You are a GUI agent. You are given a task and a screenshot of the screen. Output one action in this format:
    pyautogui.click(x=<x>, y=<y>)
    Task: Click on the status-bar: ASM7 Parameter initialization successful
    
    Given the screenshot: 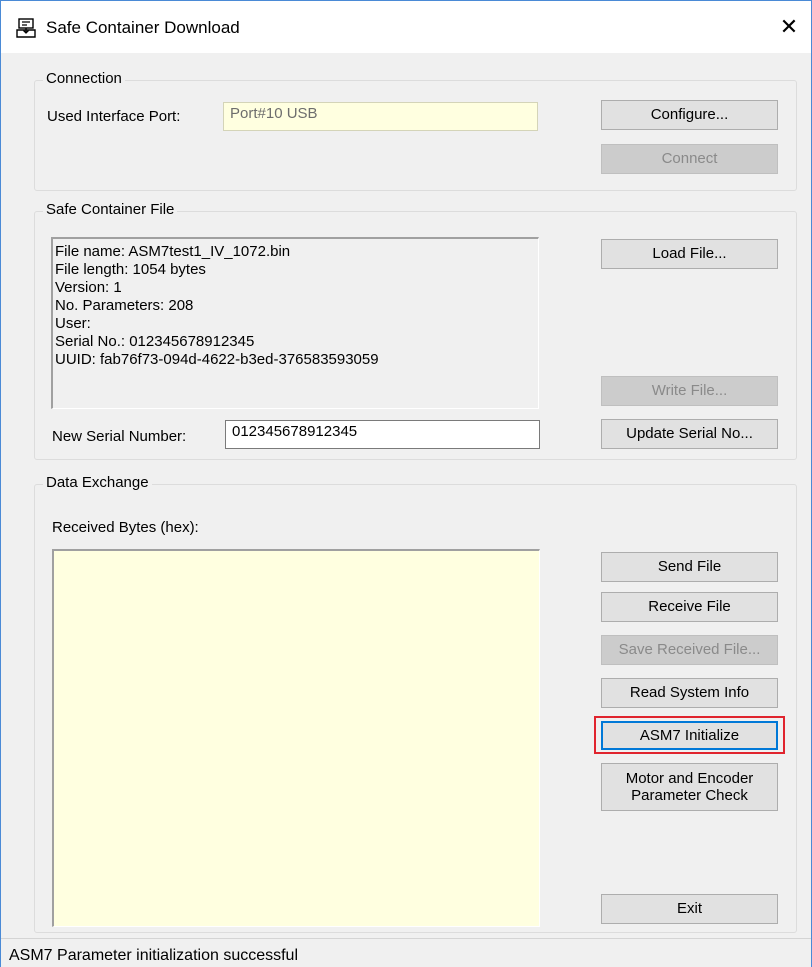 What is the action you would take?
    pyautogui.click(x=406, y=952)
    